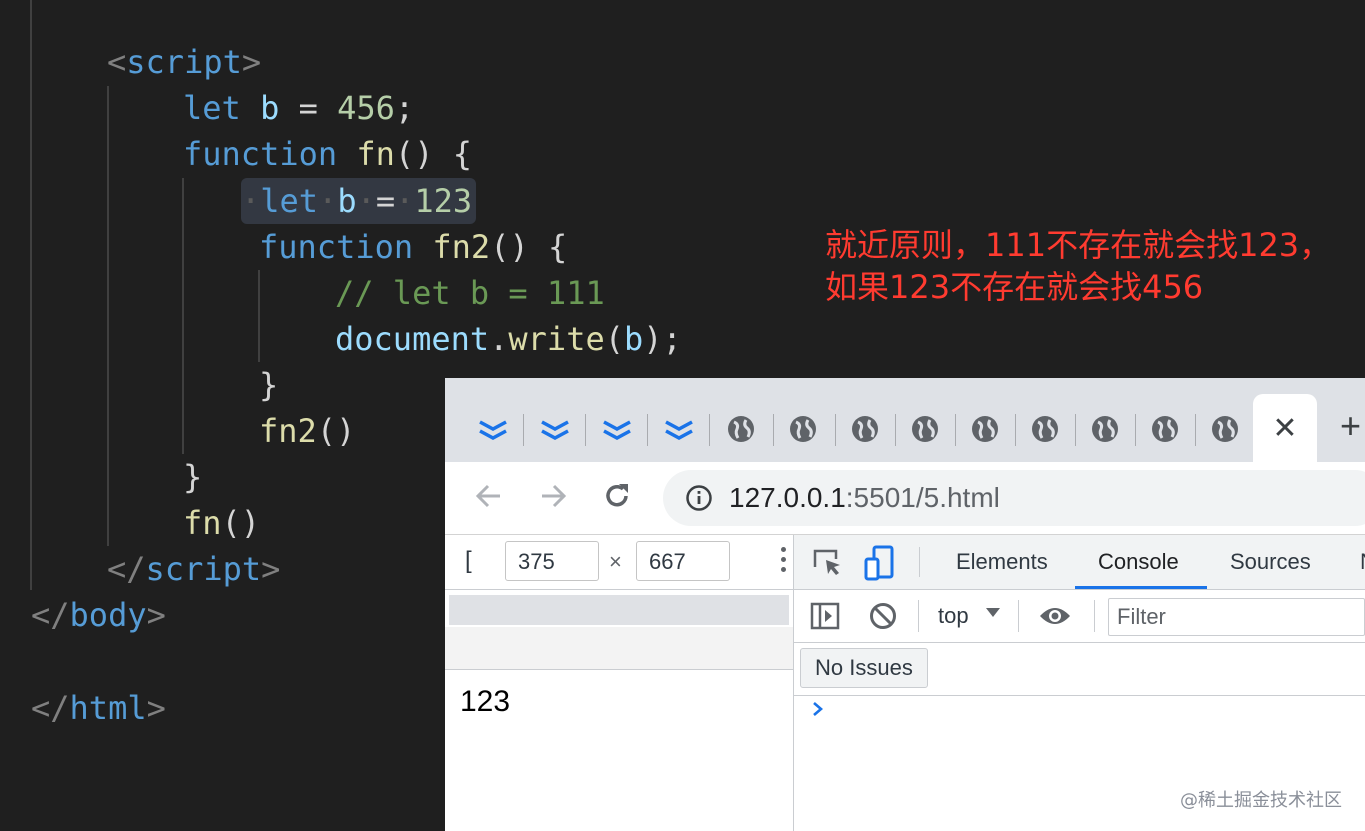  I want to click on media-query-bar, so click(619, 610).